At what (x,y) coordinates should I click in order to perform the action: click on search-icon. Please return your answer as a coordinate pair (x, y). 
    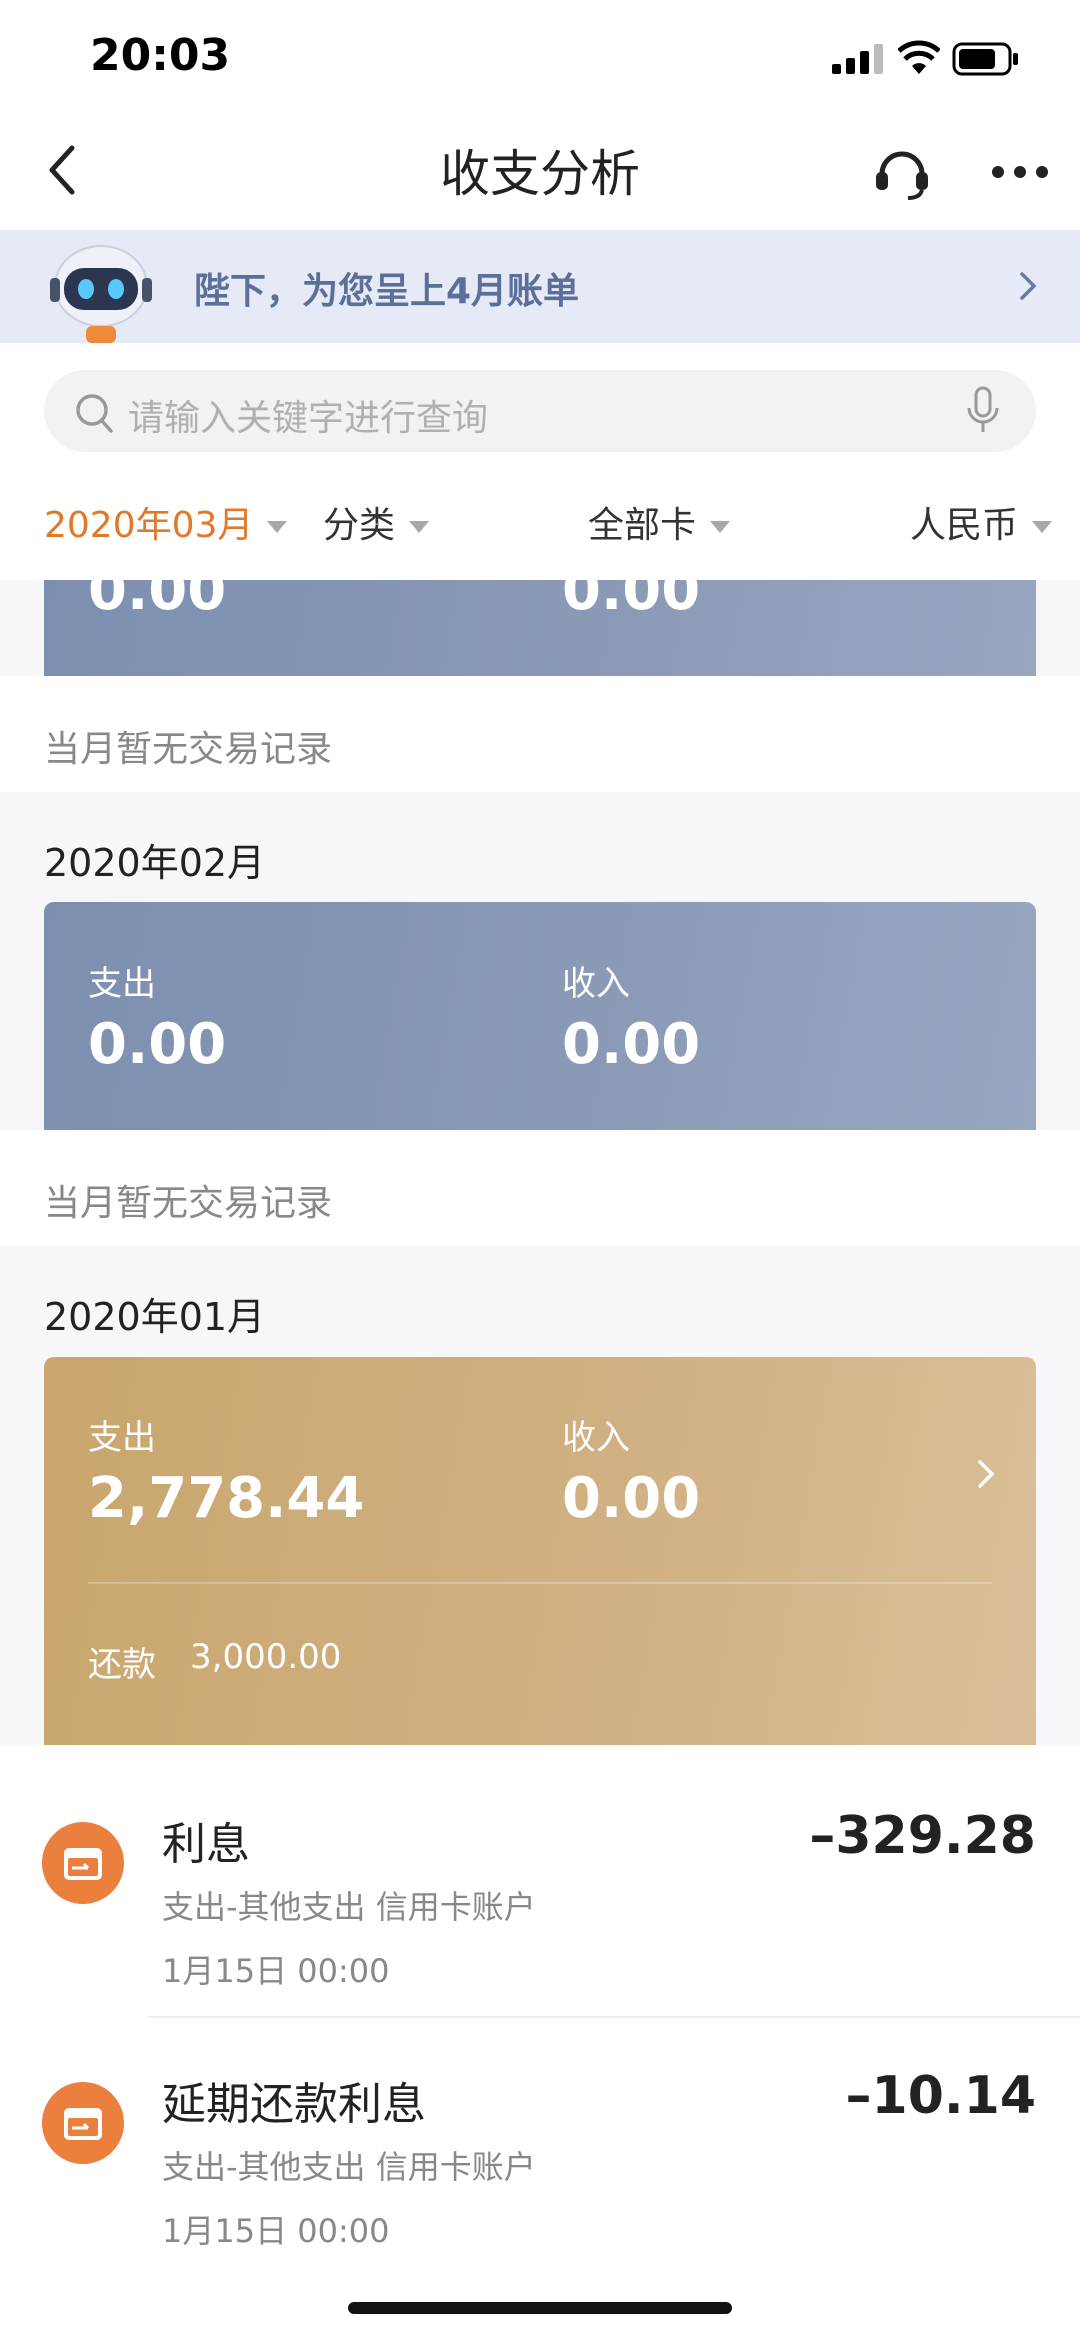
    Looking at the image, I should click on (94, 413).